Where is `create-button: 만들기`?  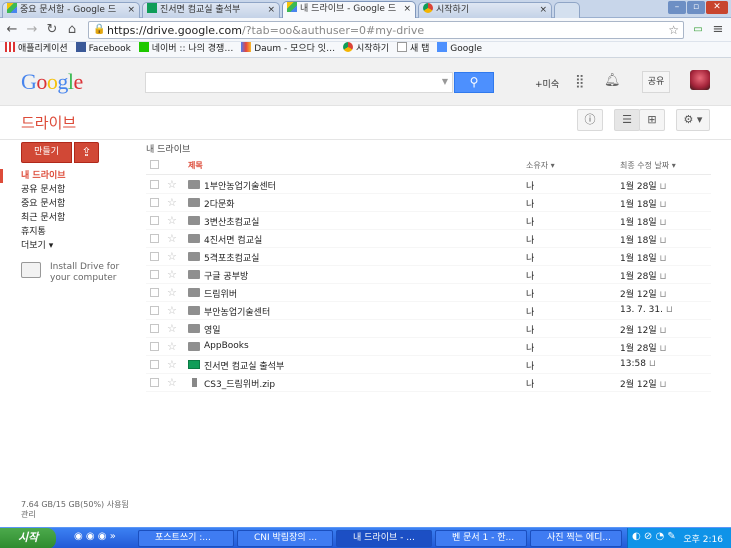
create-button: 만들기 is located at coordinates (46, 152).